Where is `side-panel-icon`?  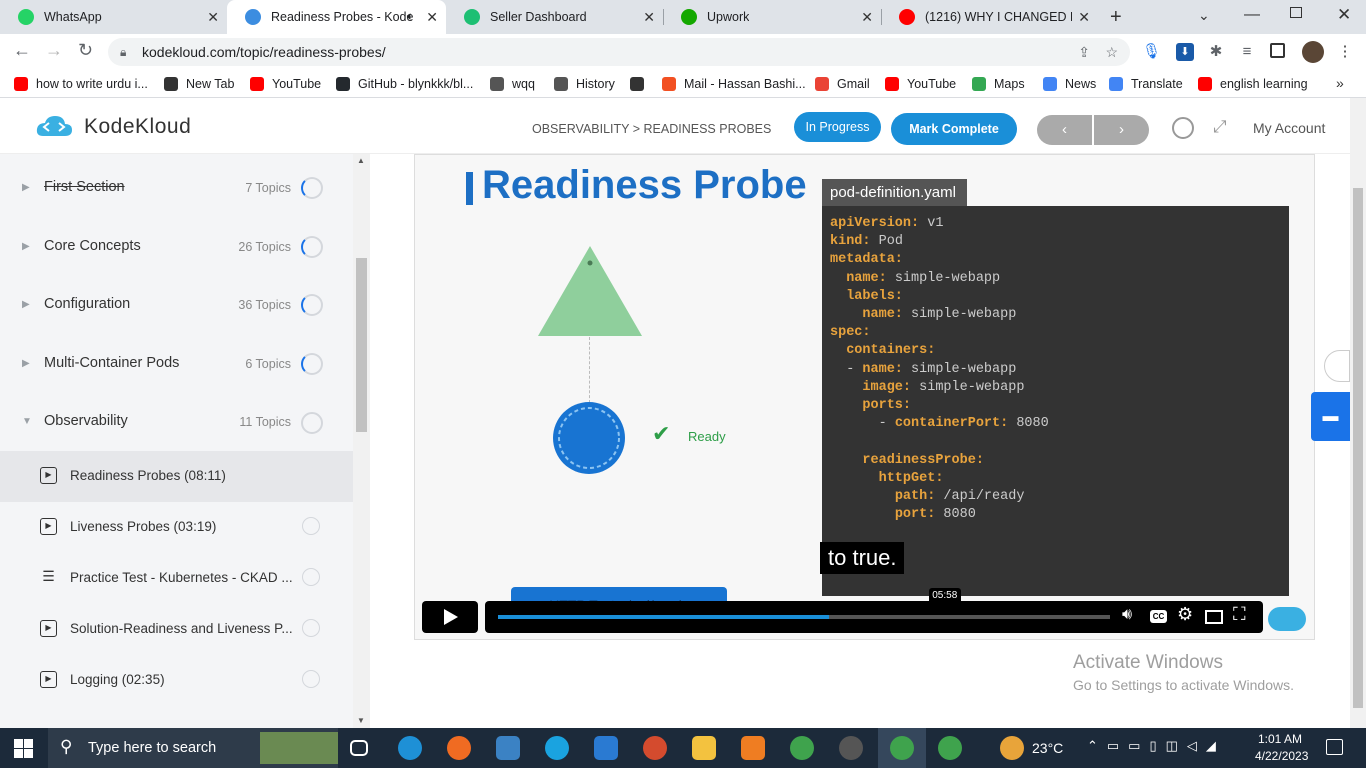
side-panel-icon is located at coordinates (1277, 50).